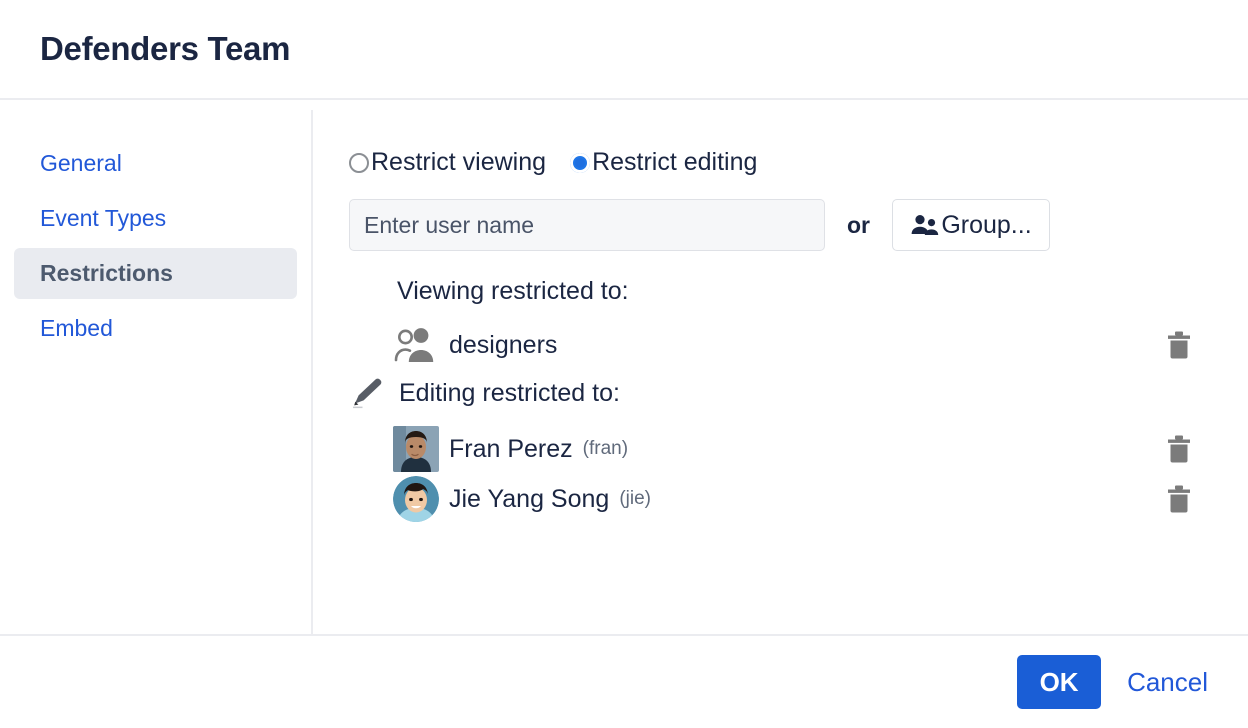  What do you see at coordinates (155, 218) in the screenshot?
I see `sidebar-item-event-types: Event Types` at bounding box center [155, 218].